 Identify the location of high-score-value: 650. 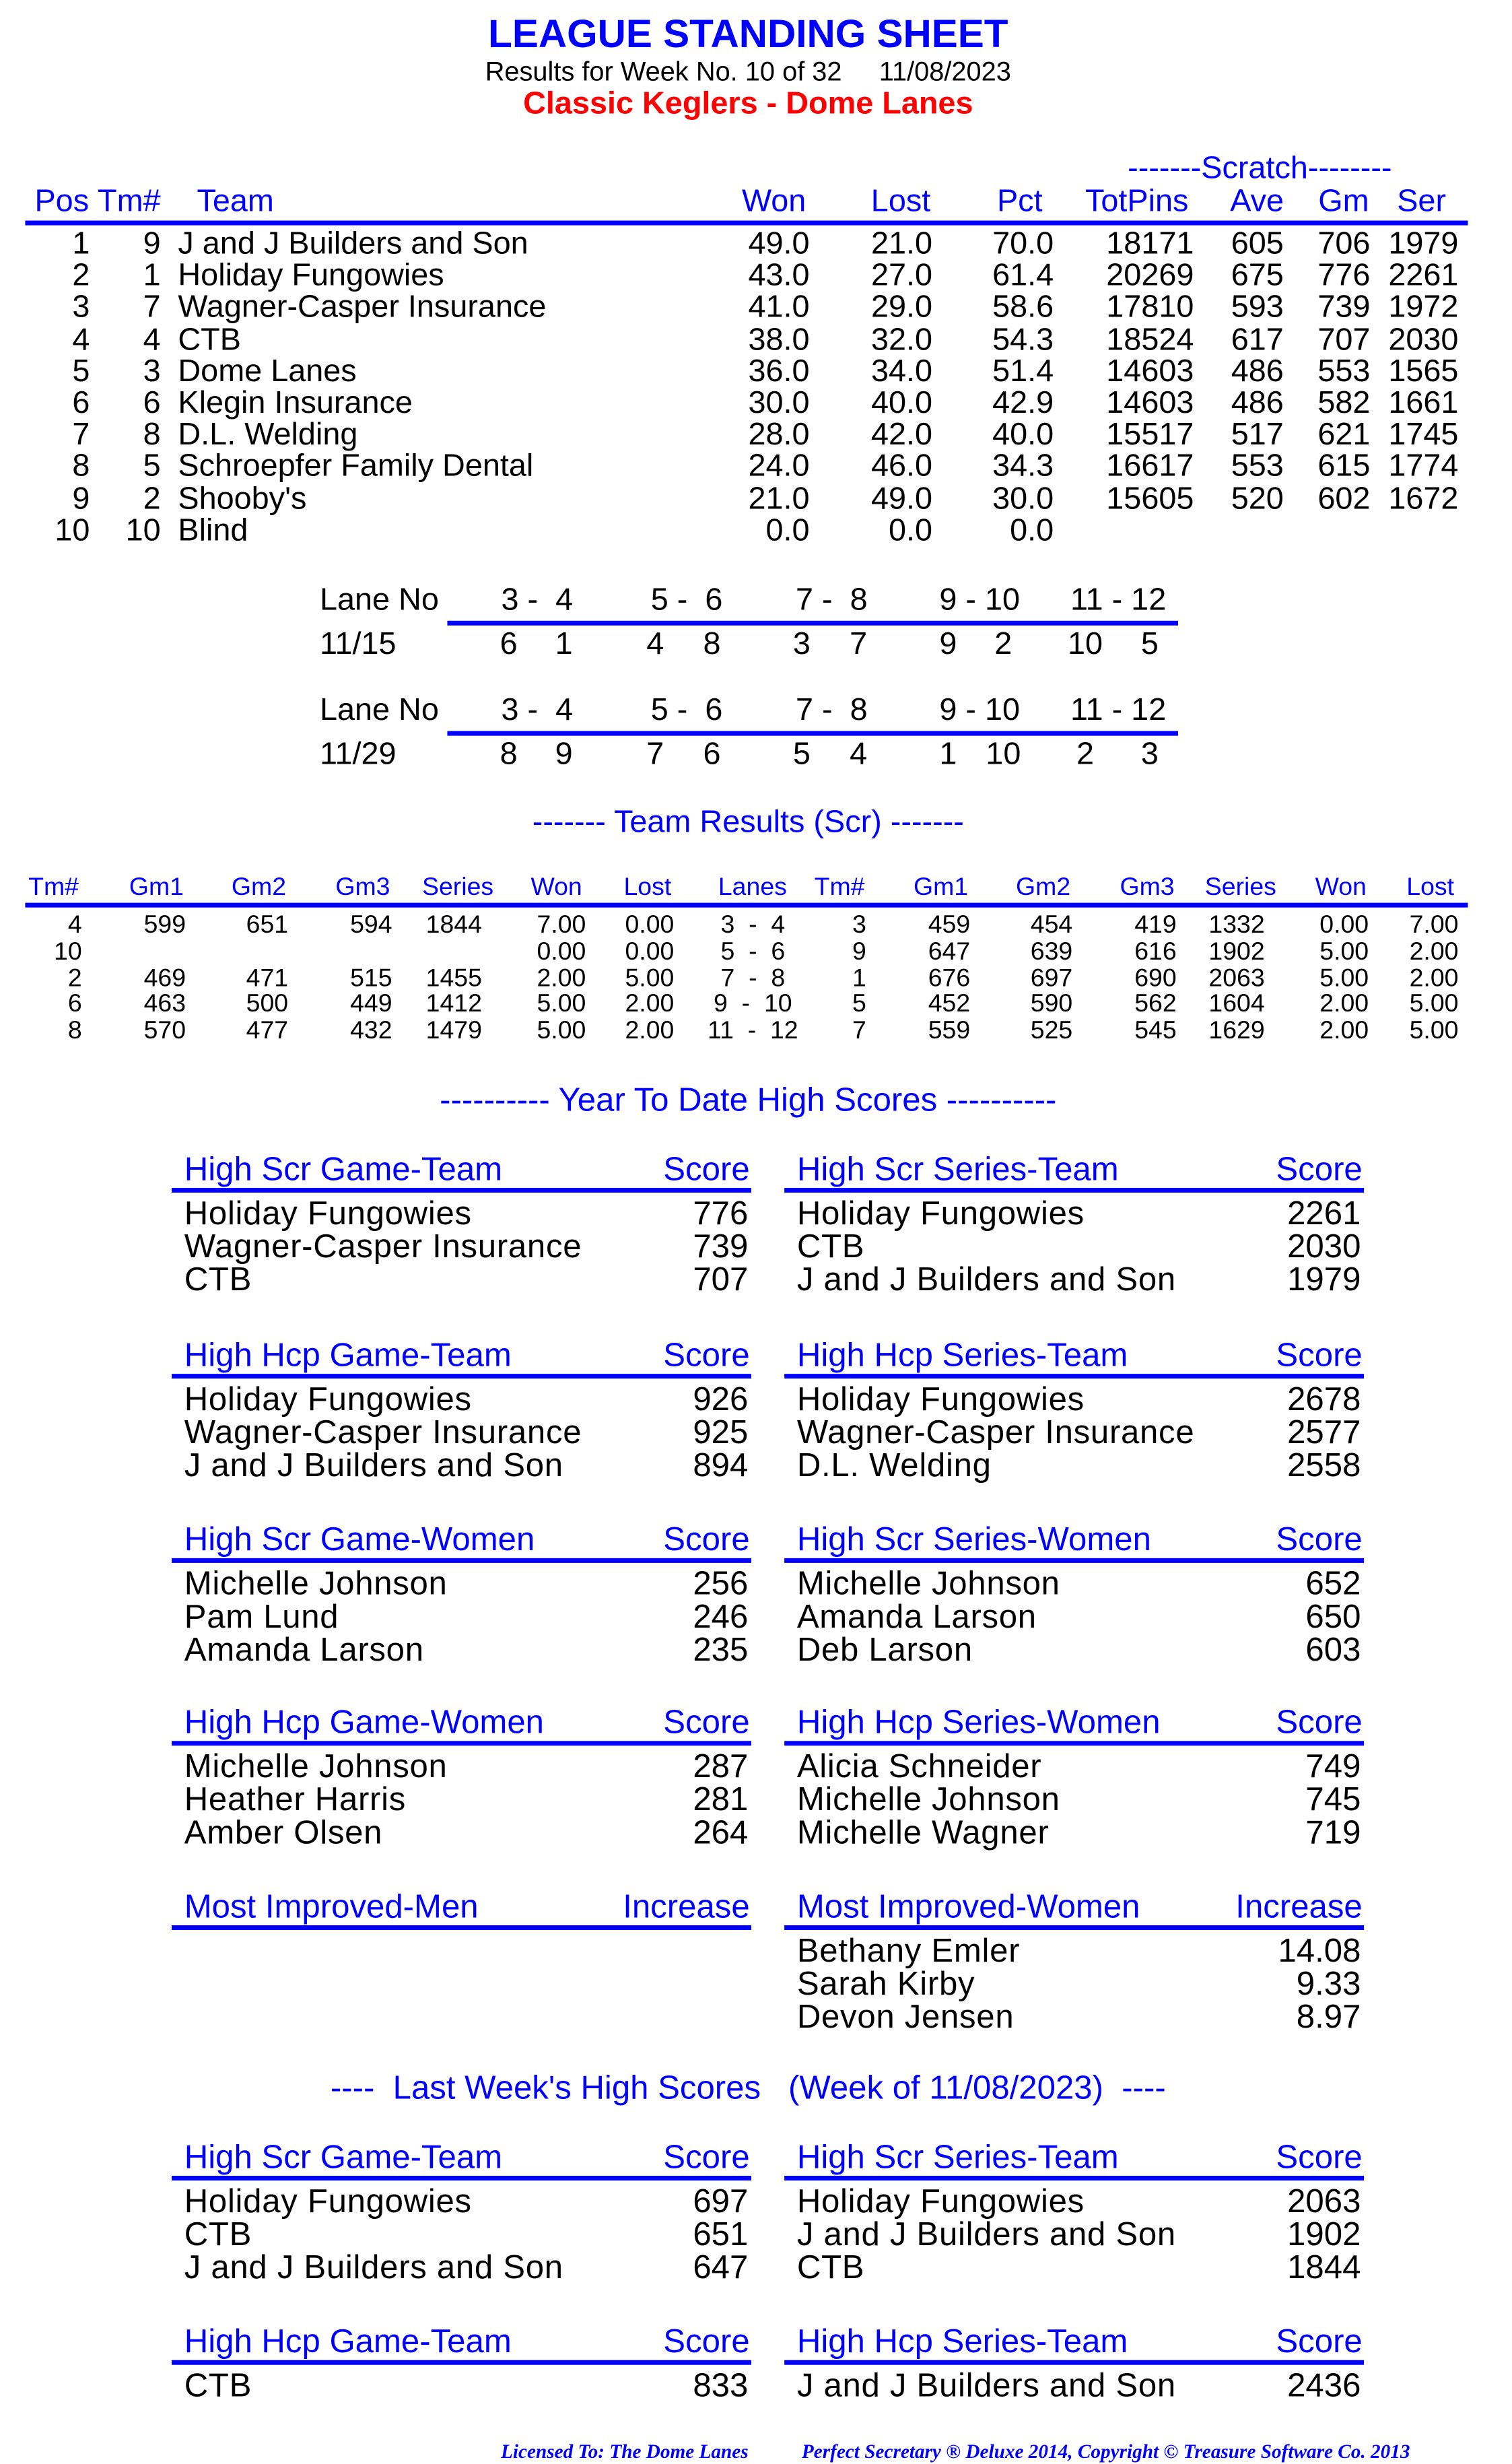
(1333, 1617).